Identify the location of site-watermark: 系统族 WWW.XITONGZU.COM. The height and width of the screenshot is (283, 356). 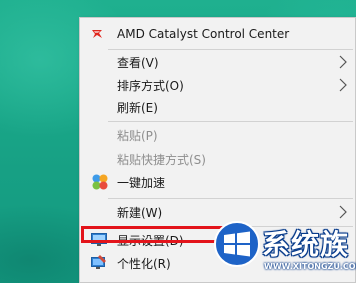
(284, 250).